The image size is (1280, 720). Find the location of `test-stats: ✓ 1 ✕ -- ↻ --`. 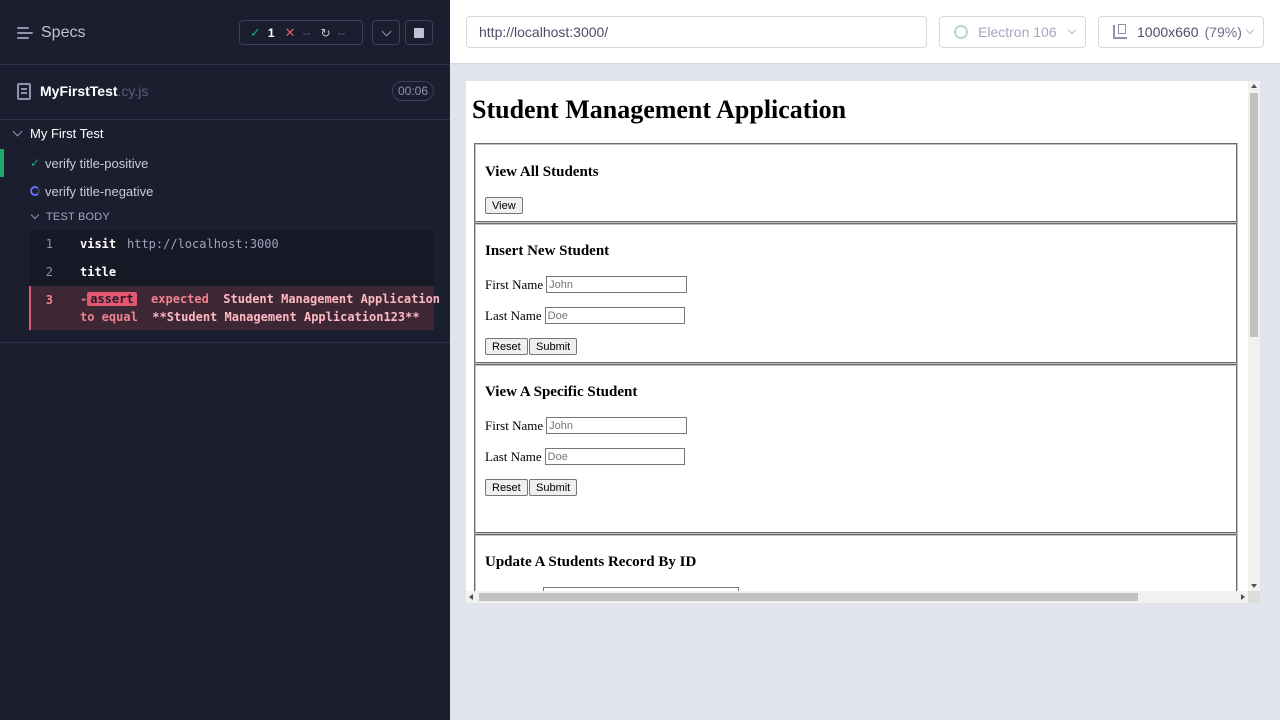

test-stats: ✓ 1 ✕ -- ↻ -- is located at coordinates (301, 32).